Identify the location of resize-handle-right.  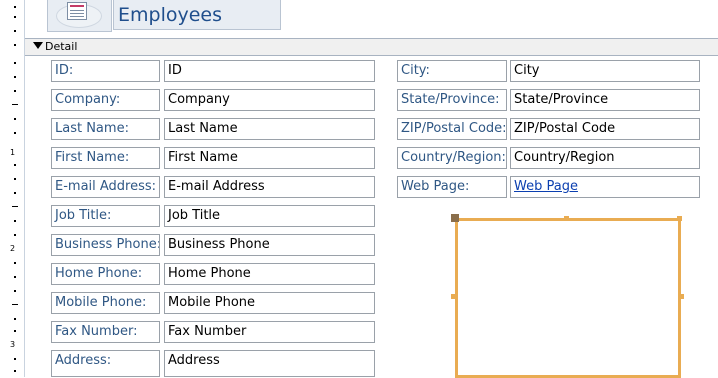
(681, 296).